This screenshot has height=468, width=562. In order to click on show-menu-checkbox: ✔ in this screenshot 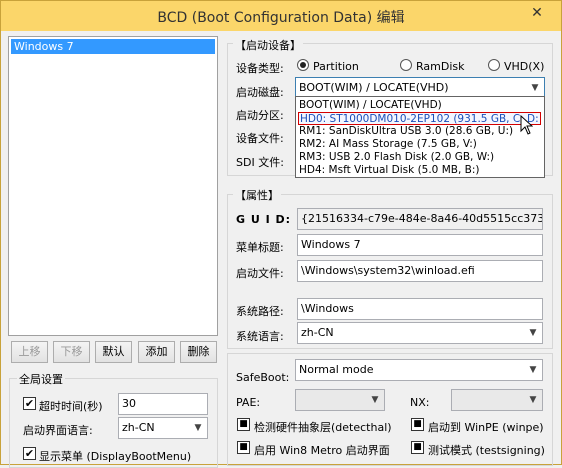, I will do `click(29, 453)`.